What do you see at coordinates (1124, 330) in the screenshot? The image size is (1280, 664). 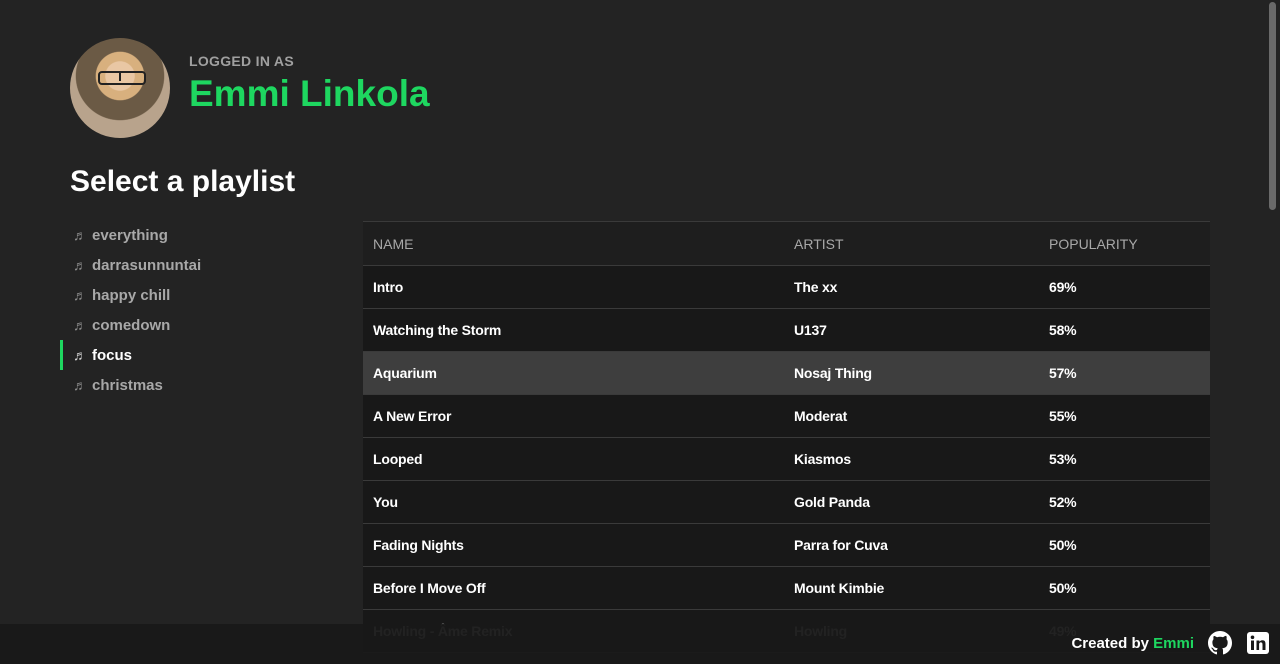 I see `track-popularity: 58%` at bounding box center [1124, 330].